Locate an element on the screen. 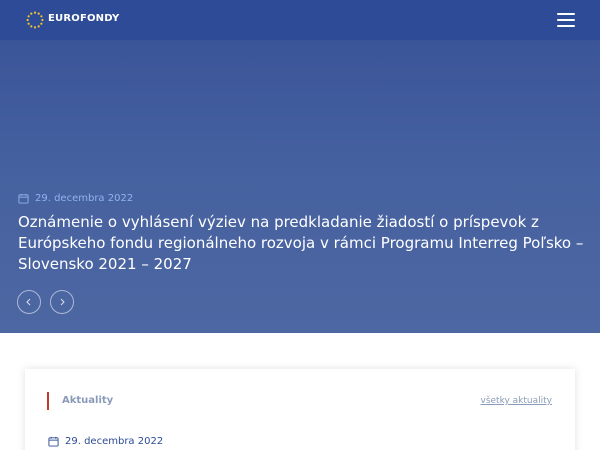 The height and width of the screenshot is (450, 600). section-accent-bar is located at coordinates (48, 401).